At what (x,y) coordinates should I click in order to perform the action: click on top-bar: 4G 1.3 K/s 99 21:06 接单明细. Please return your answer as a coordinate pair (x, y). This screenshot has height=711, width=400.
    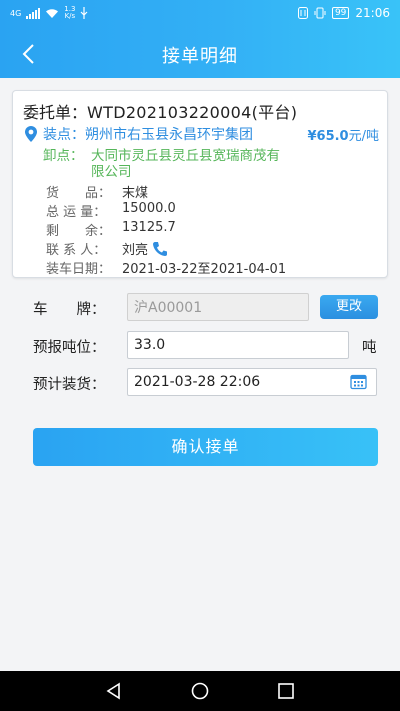
    Looking at the image, I should click on (200, 39).